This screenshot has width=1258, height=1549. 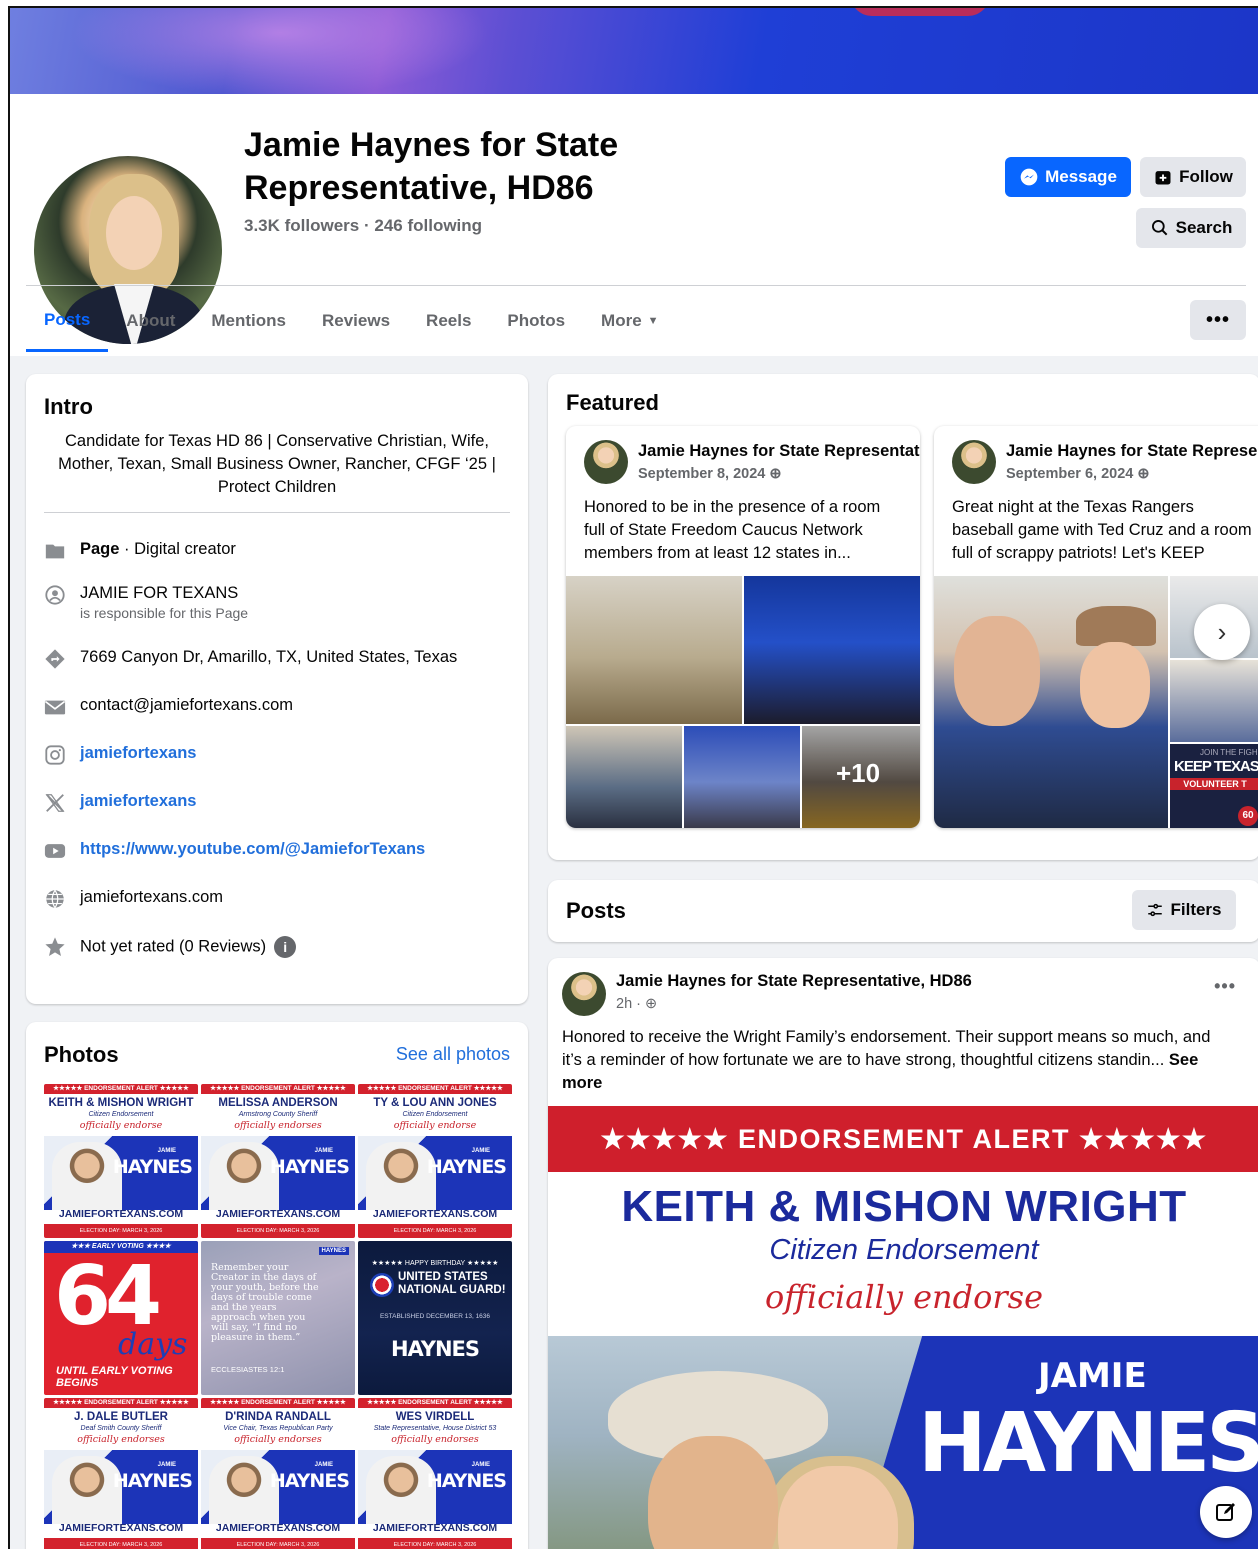 What do you see at coordinates (55, 707) in the screenshot?
I see `email-icon` at bounding box center [55, 707].